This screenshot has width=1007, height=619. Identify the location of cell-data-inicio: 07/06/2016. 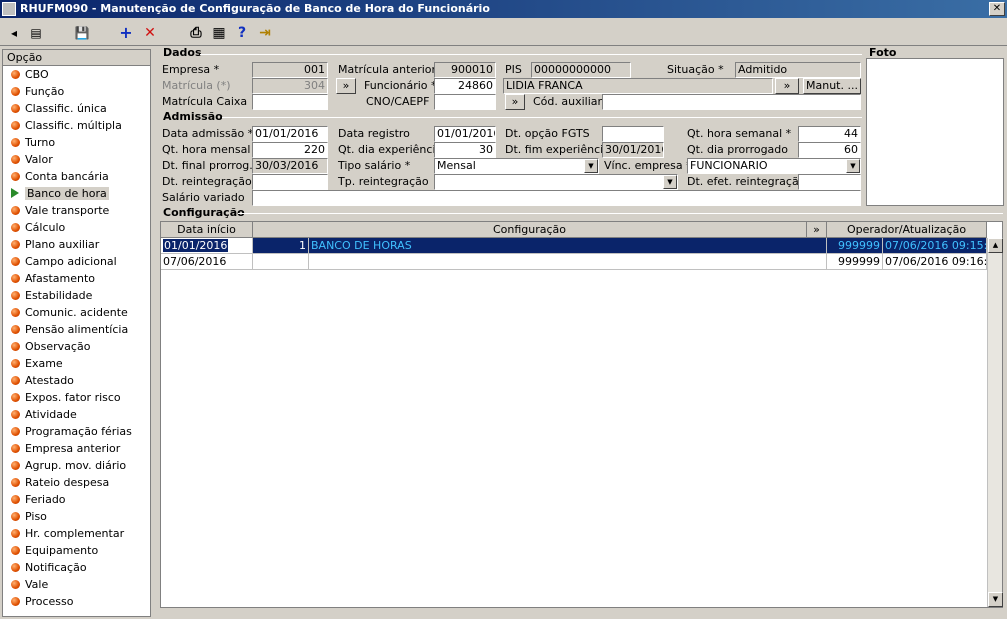
(207, 262).